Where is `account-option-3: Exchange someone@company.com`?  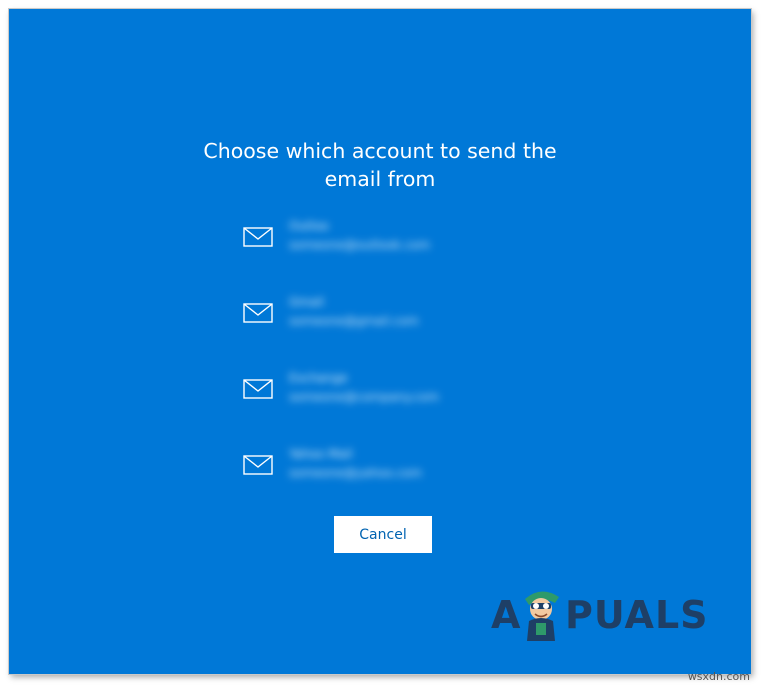 account-option-3: Exchange someone@company.com is located at coordinates (373, 394).